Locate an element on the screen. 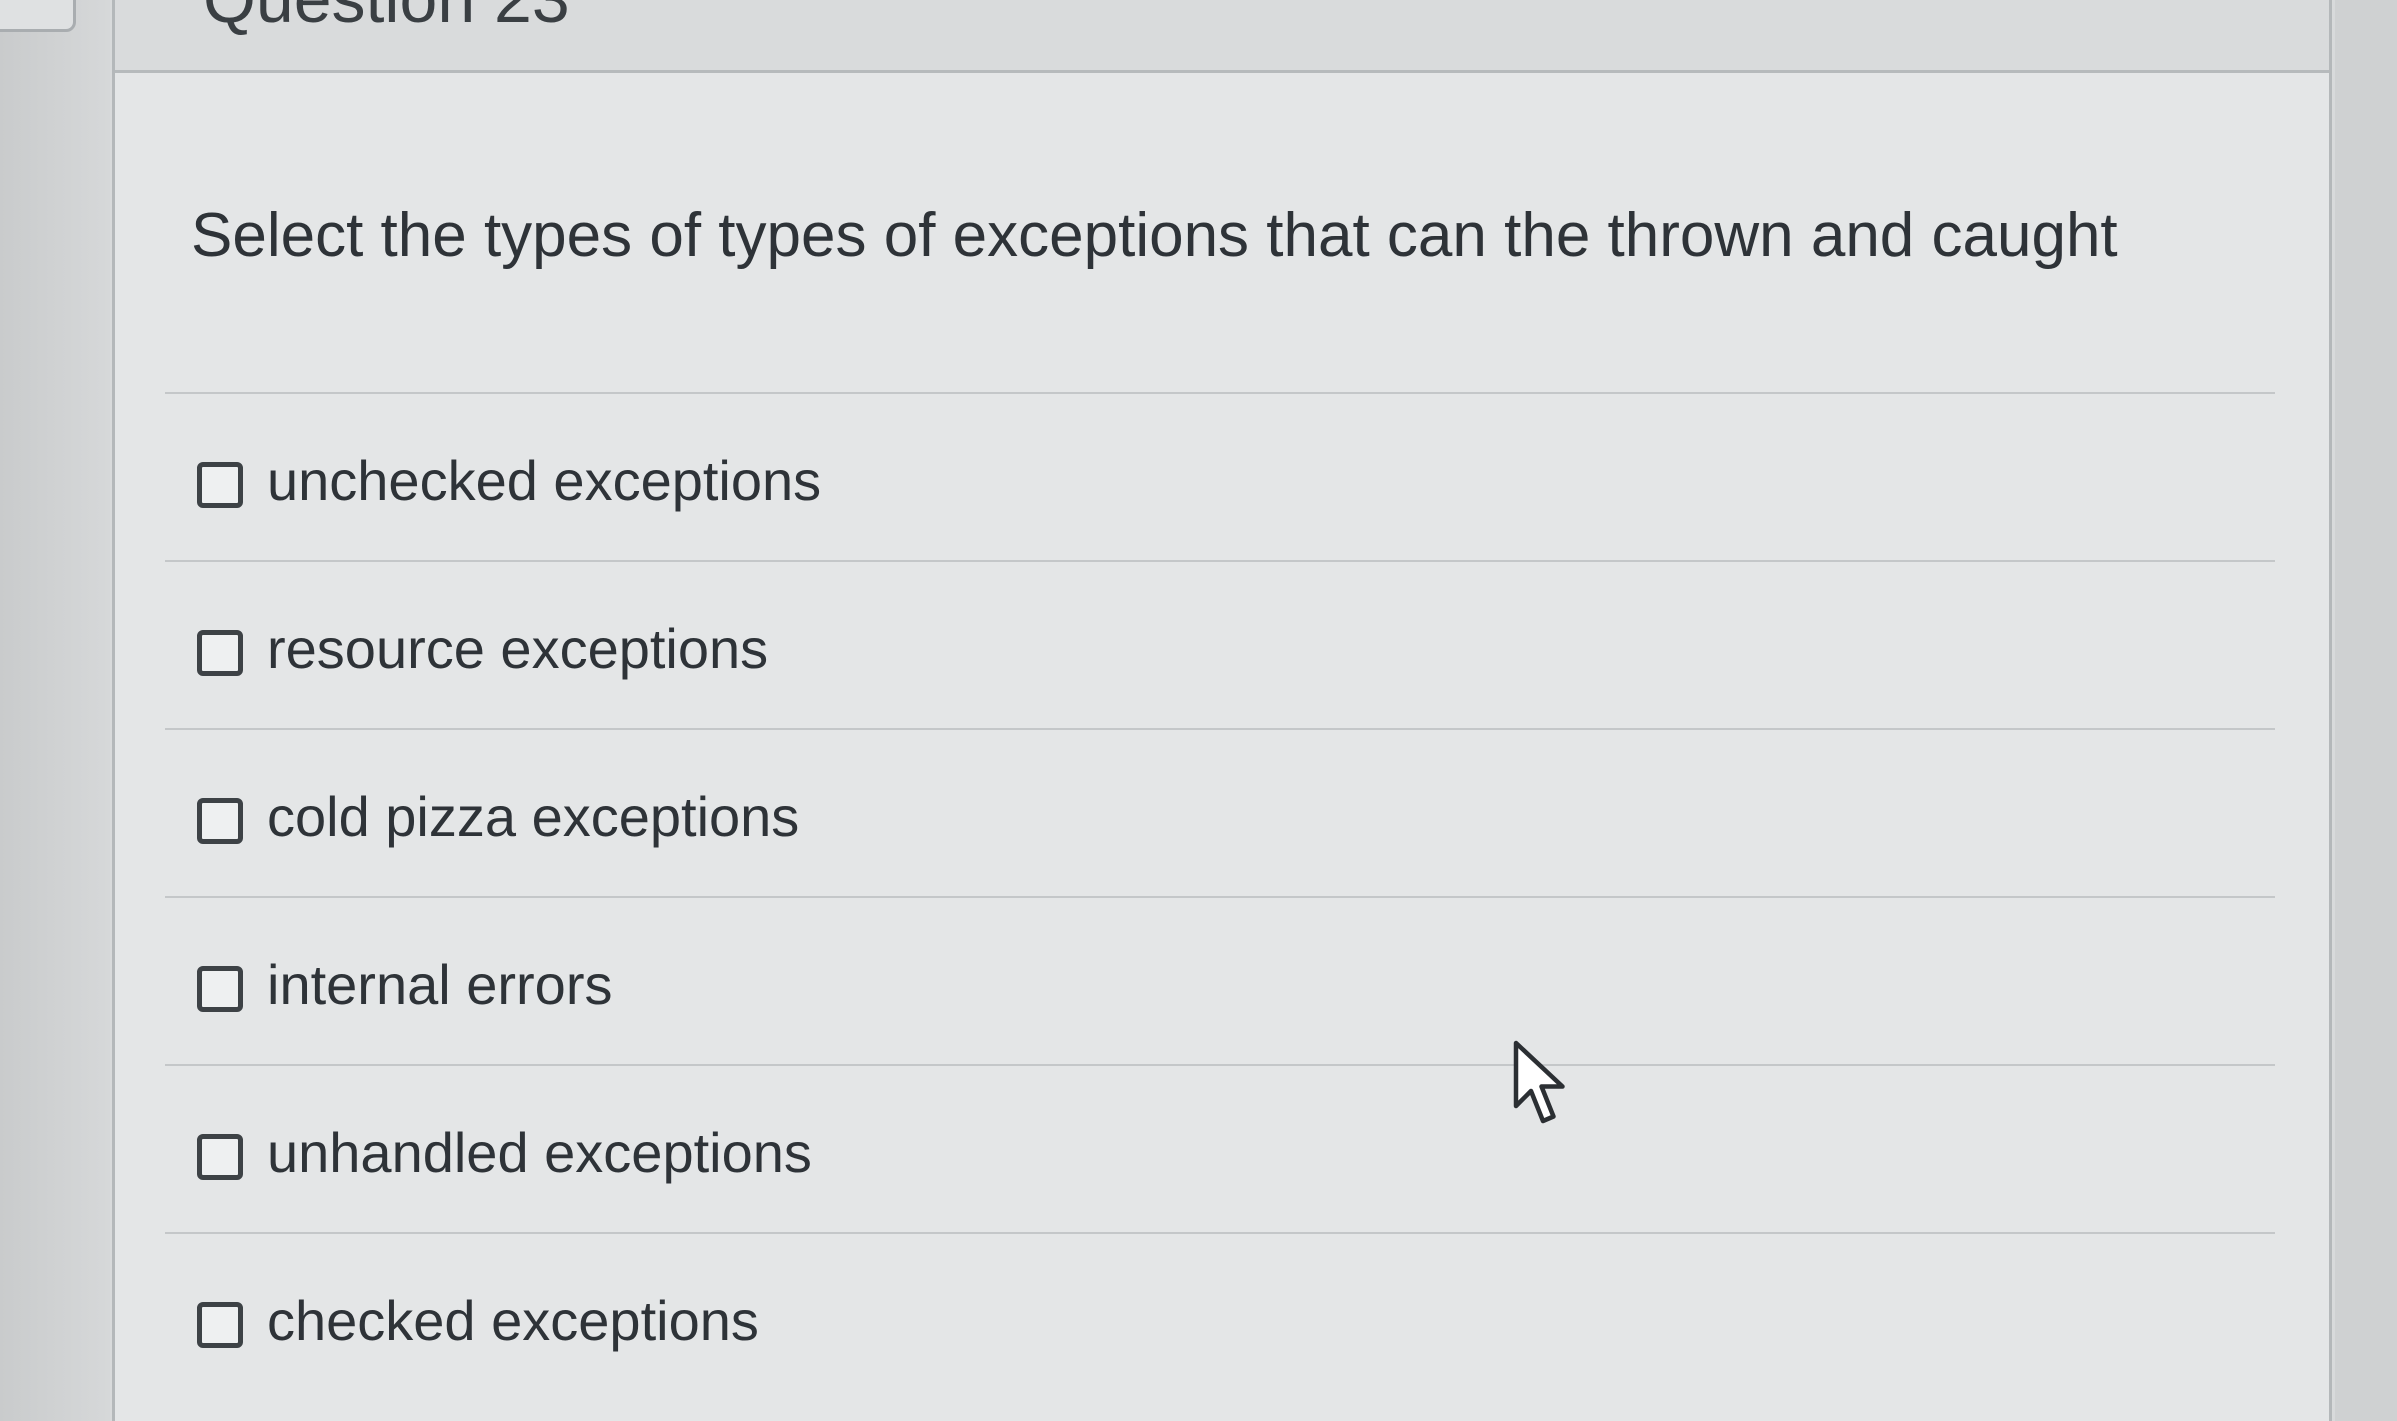 Image resolution: width=2397 pixels, height=1421 pixels. answer-option-resource-exceptions: resource exceptions is located at coordinates (1220, 644).